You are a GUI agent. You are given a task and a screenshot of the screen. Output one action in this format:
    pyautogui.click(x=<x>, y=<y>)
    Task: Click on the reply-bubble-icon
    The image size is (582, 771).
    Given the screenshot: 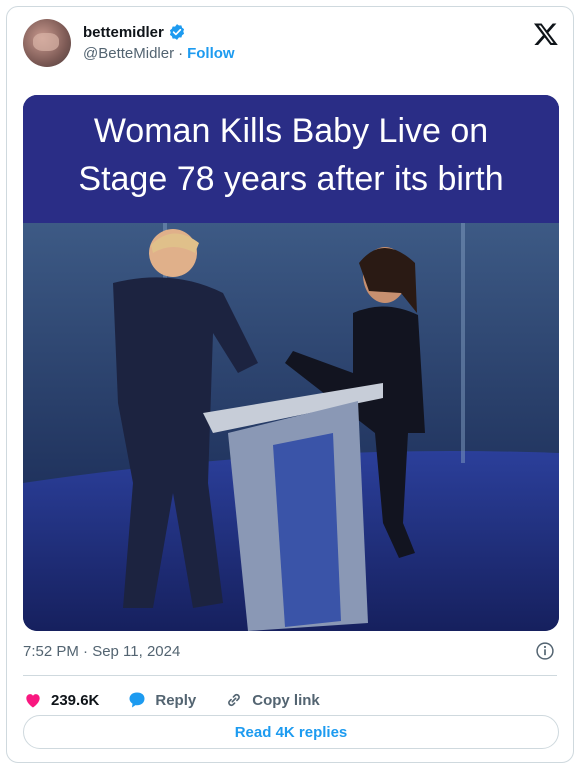 What is the action you would take?
    pyautogui.click(x=137, y=700)
    